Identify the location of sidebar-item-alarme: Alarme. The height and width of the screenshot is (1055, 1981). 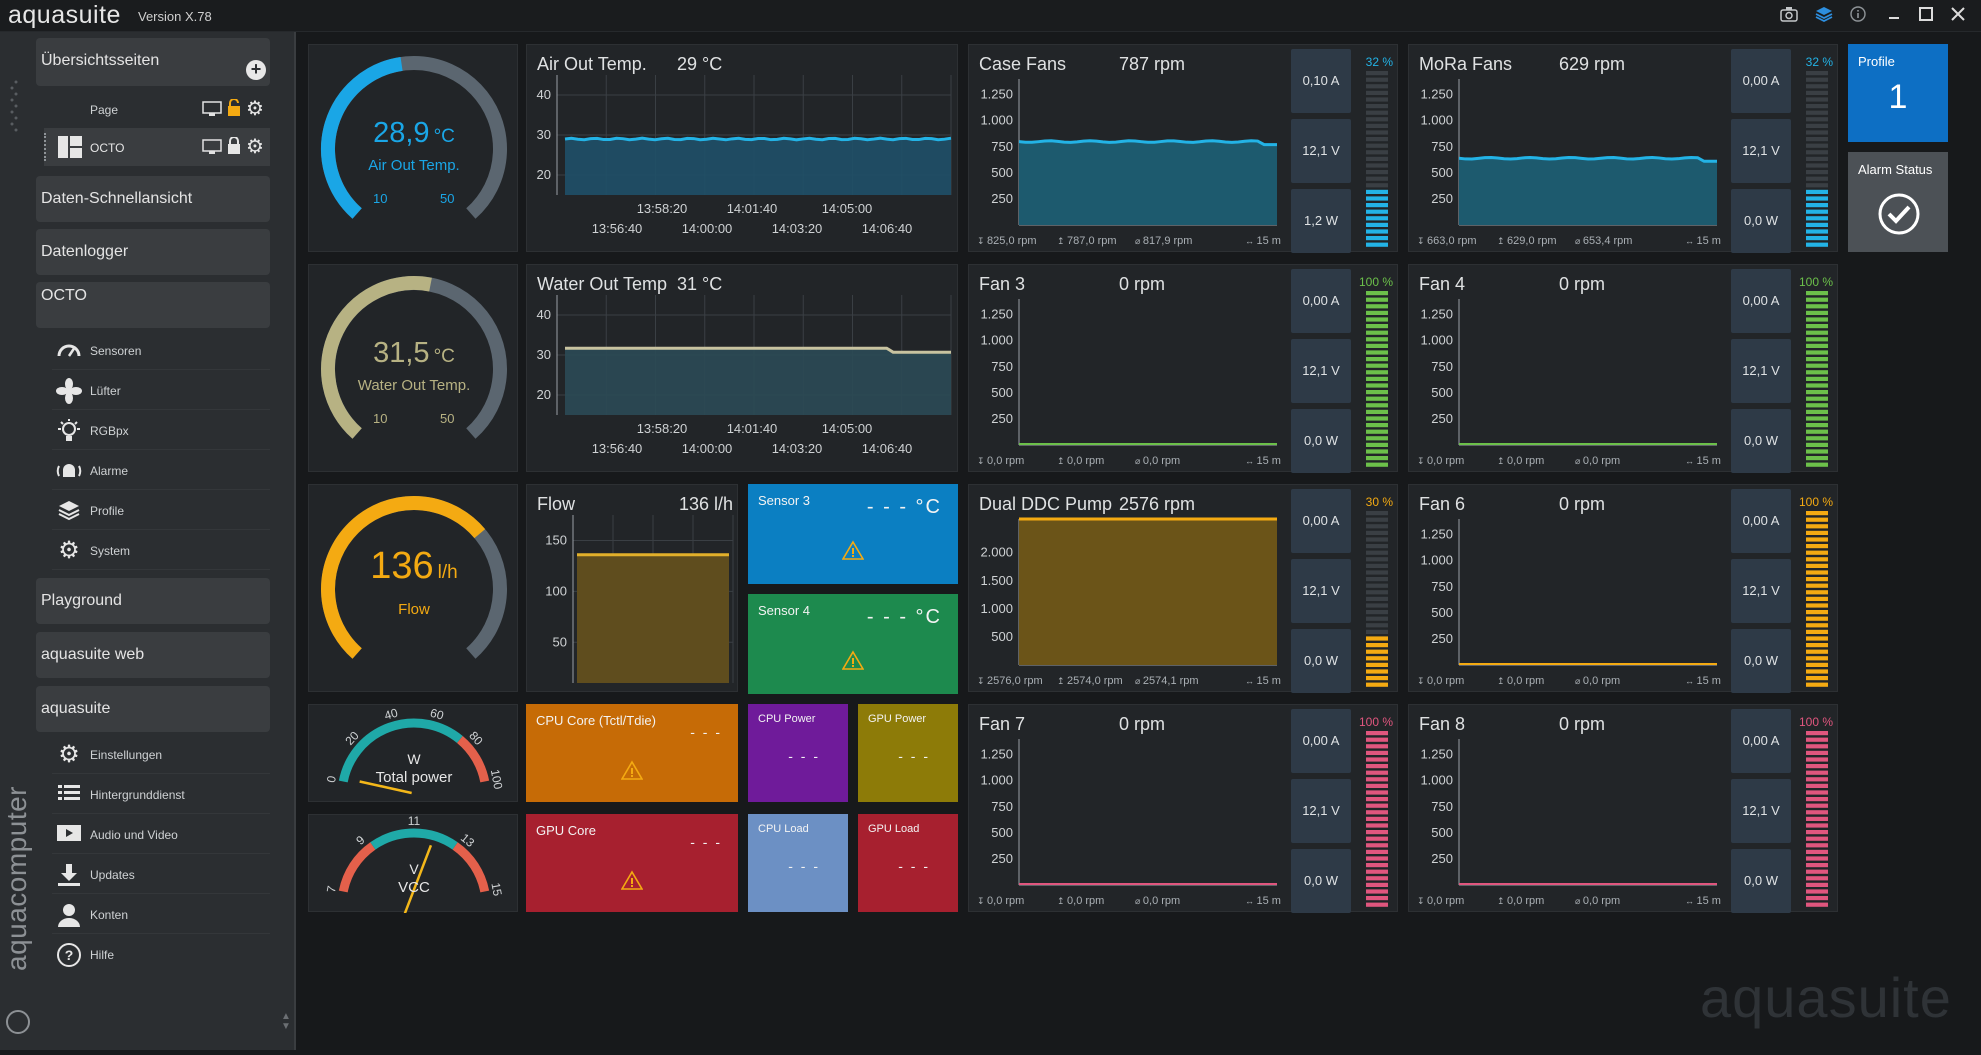
(161, 471).